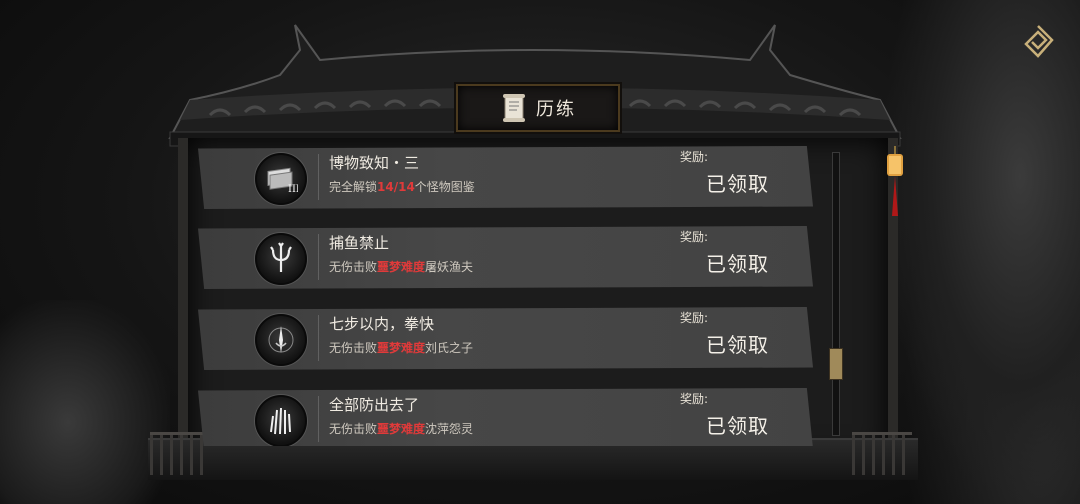  Describe the element at coordinates (401, 348) in the screenshot. I see `achievement-desc: 无伤击败噩梦难度刘氏之子` at that location.